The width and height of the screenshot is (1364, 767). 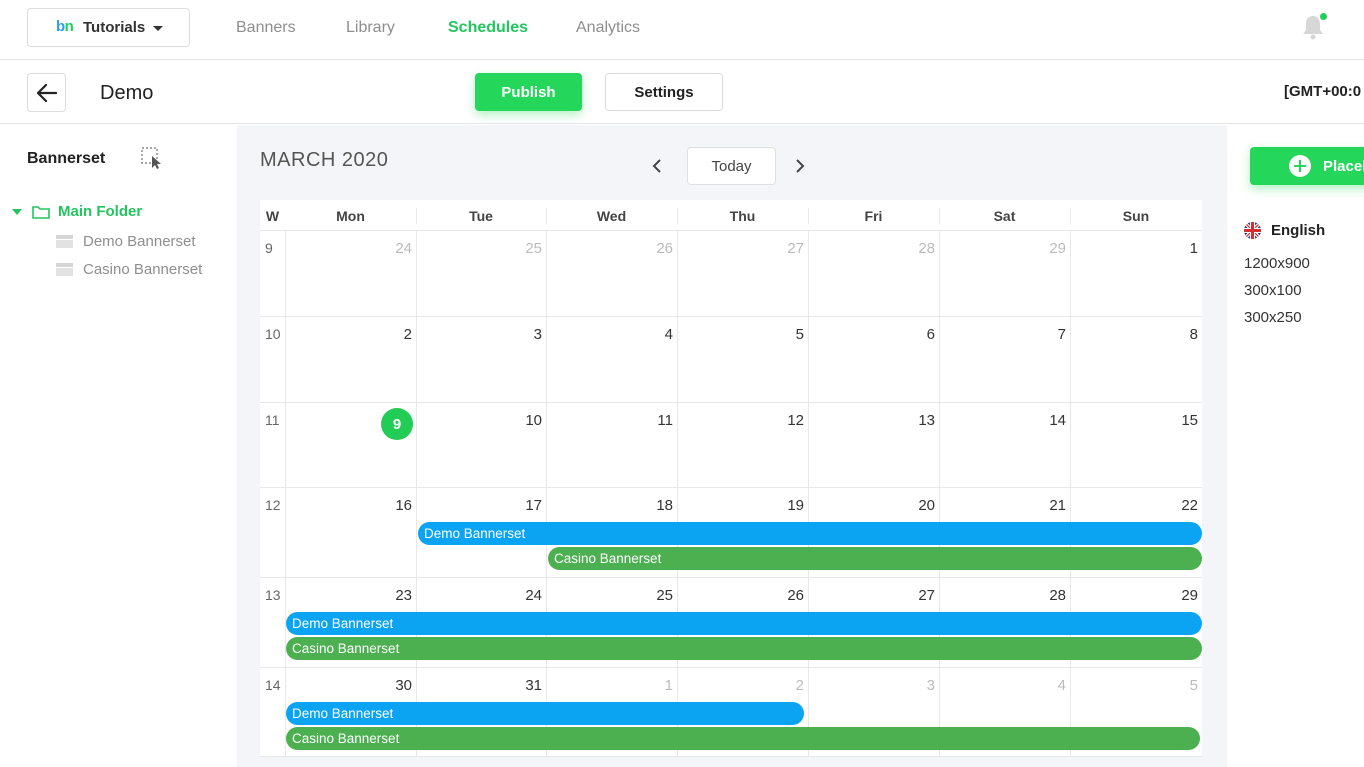 I want to click on language-label: English, so click(x=1298, y=230).